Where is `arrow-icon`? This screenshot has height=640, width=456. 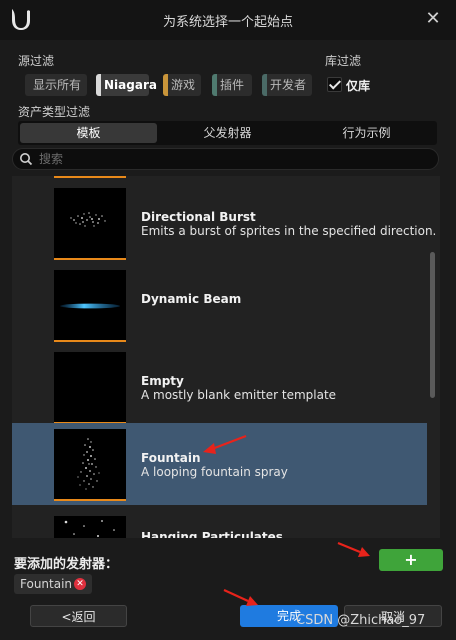 arrow-icon is located at coordinates (286, 520).